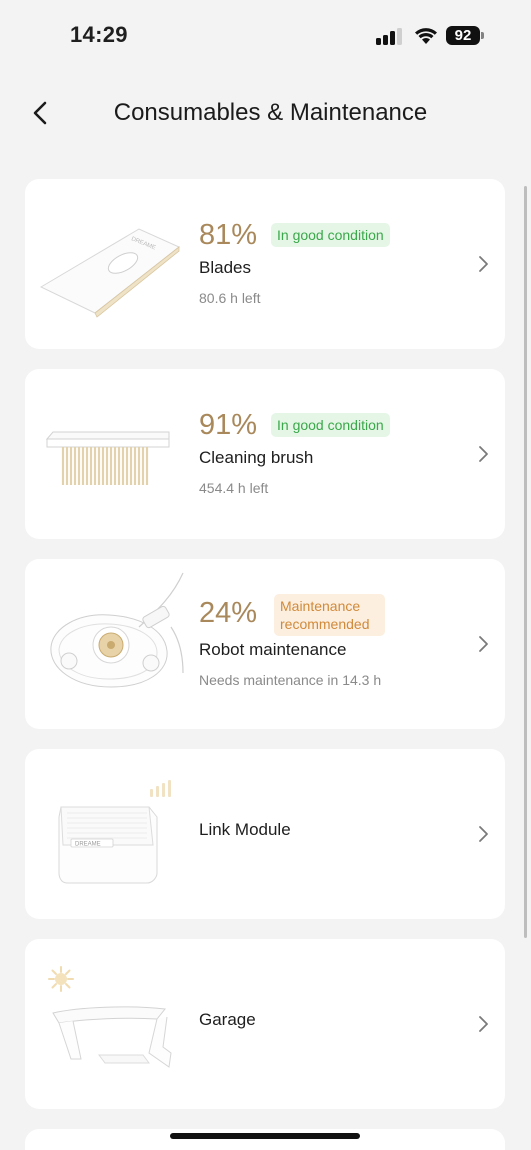 This screenshot has width=531, height=1150. I want to click on battery-icon: 92, so click(463, 35).